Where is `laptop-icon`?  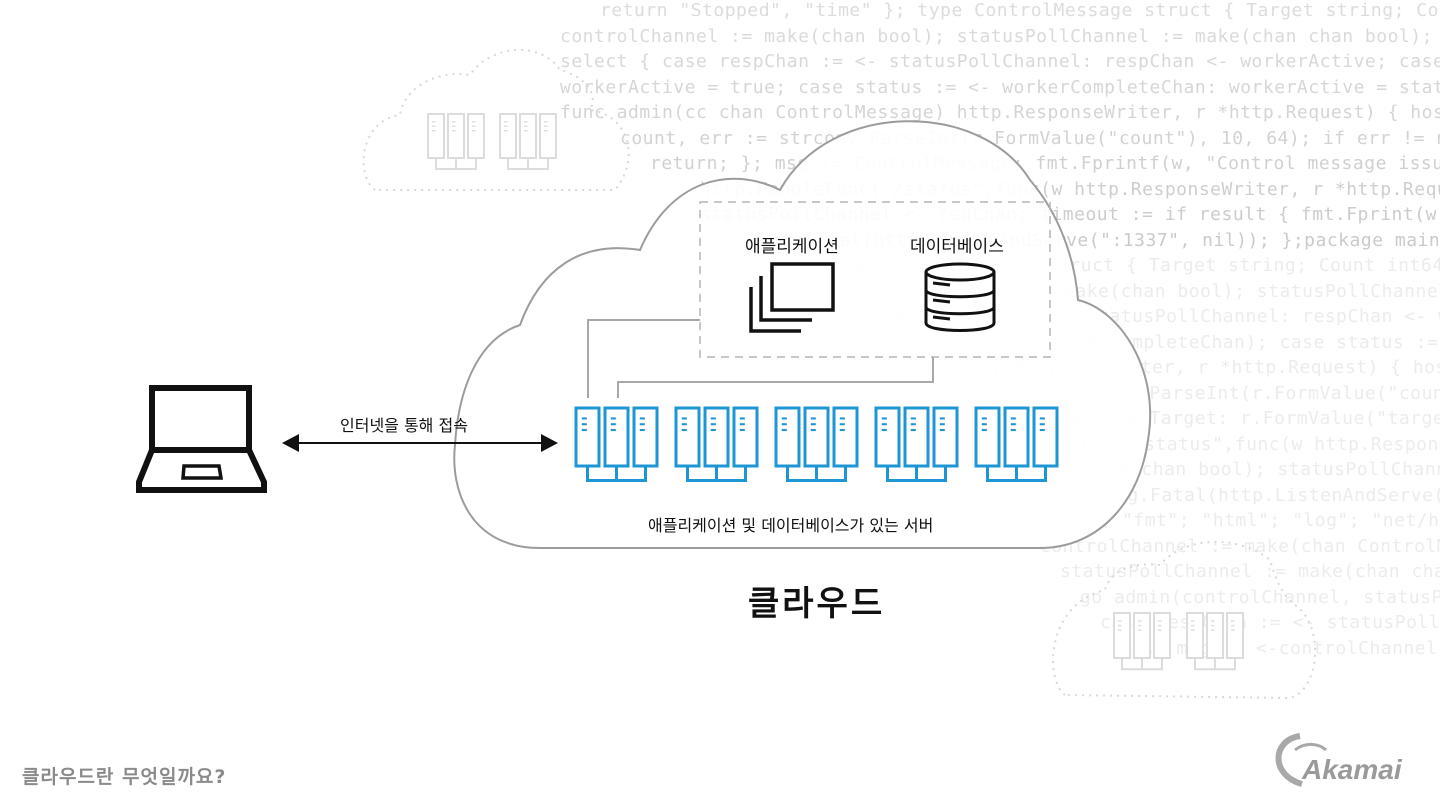
laptop-icon is located at coordinates (201, 439).